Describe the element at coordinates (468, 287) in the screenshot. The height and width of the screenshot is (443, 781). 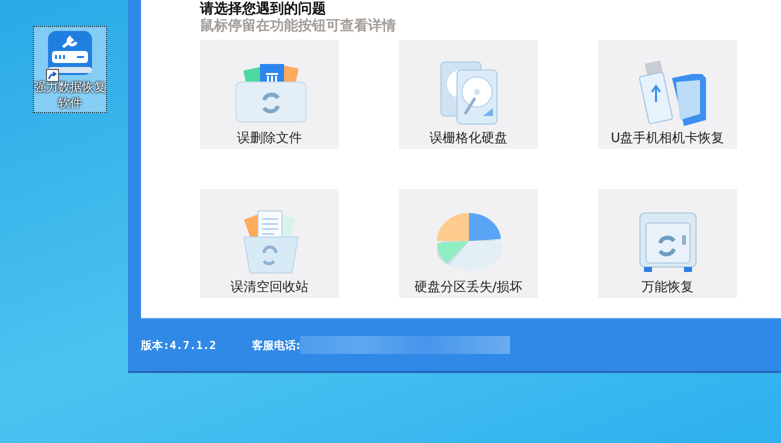
I see `option-label: 硬盘分区丢失/损坏` at that location.